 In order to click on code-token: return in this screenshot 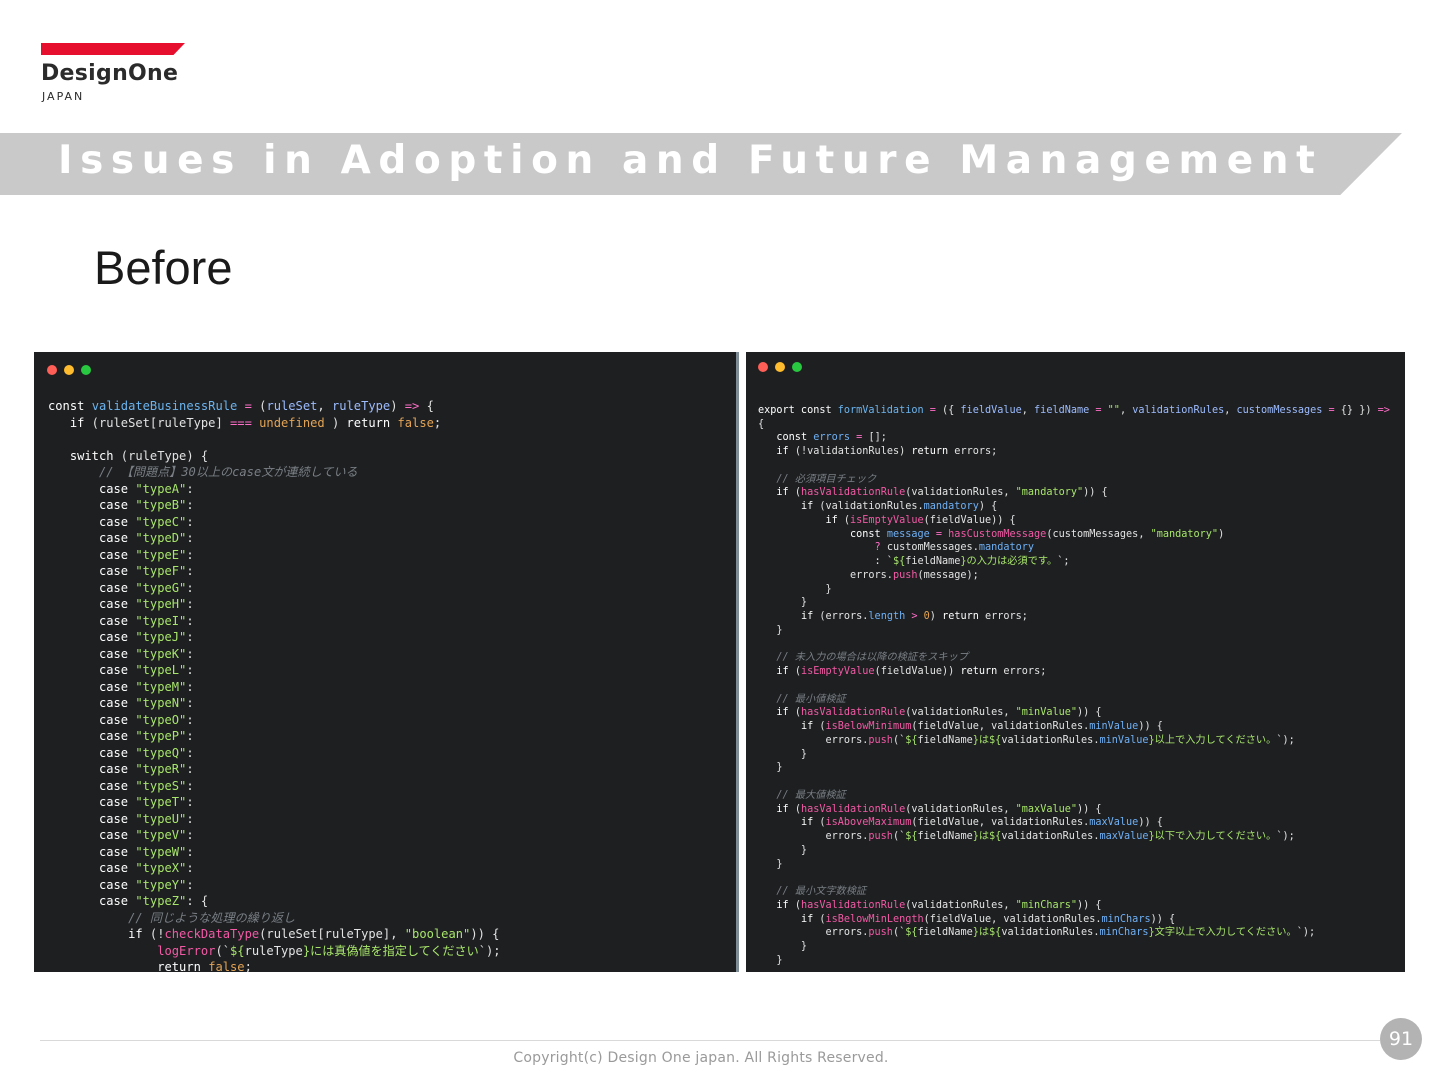, I will do `click(930, 451)`.